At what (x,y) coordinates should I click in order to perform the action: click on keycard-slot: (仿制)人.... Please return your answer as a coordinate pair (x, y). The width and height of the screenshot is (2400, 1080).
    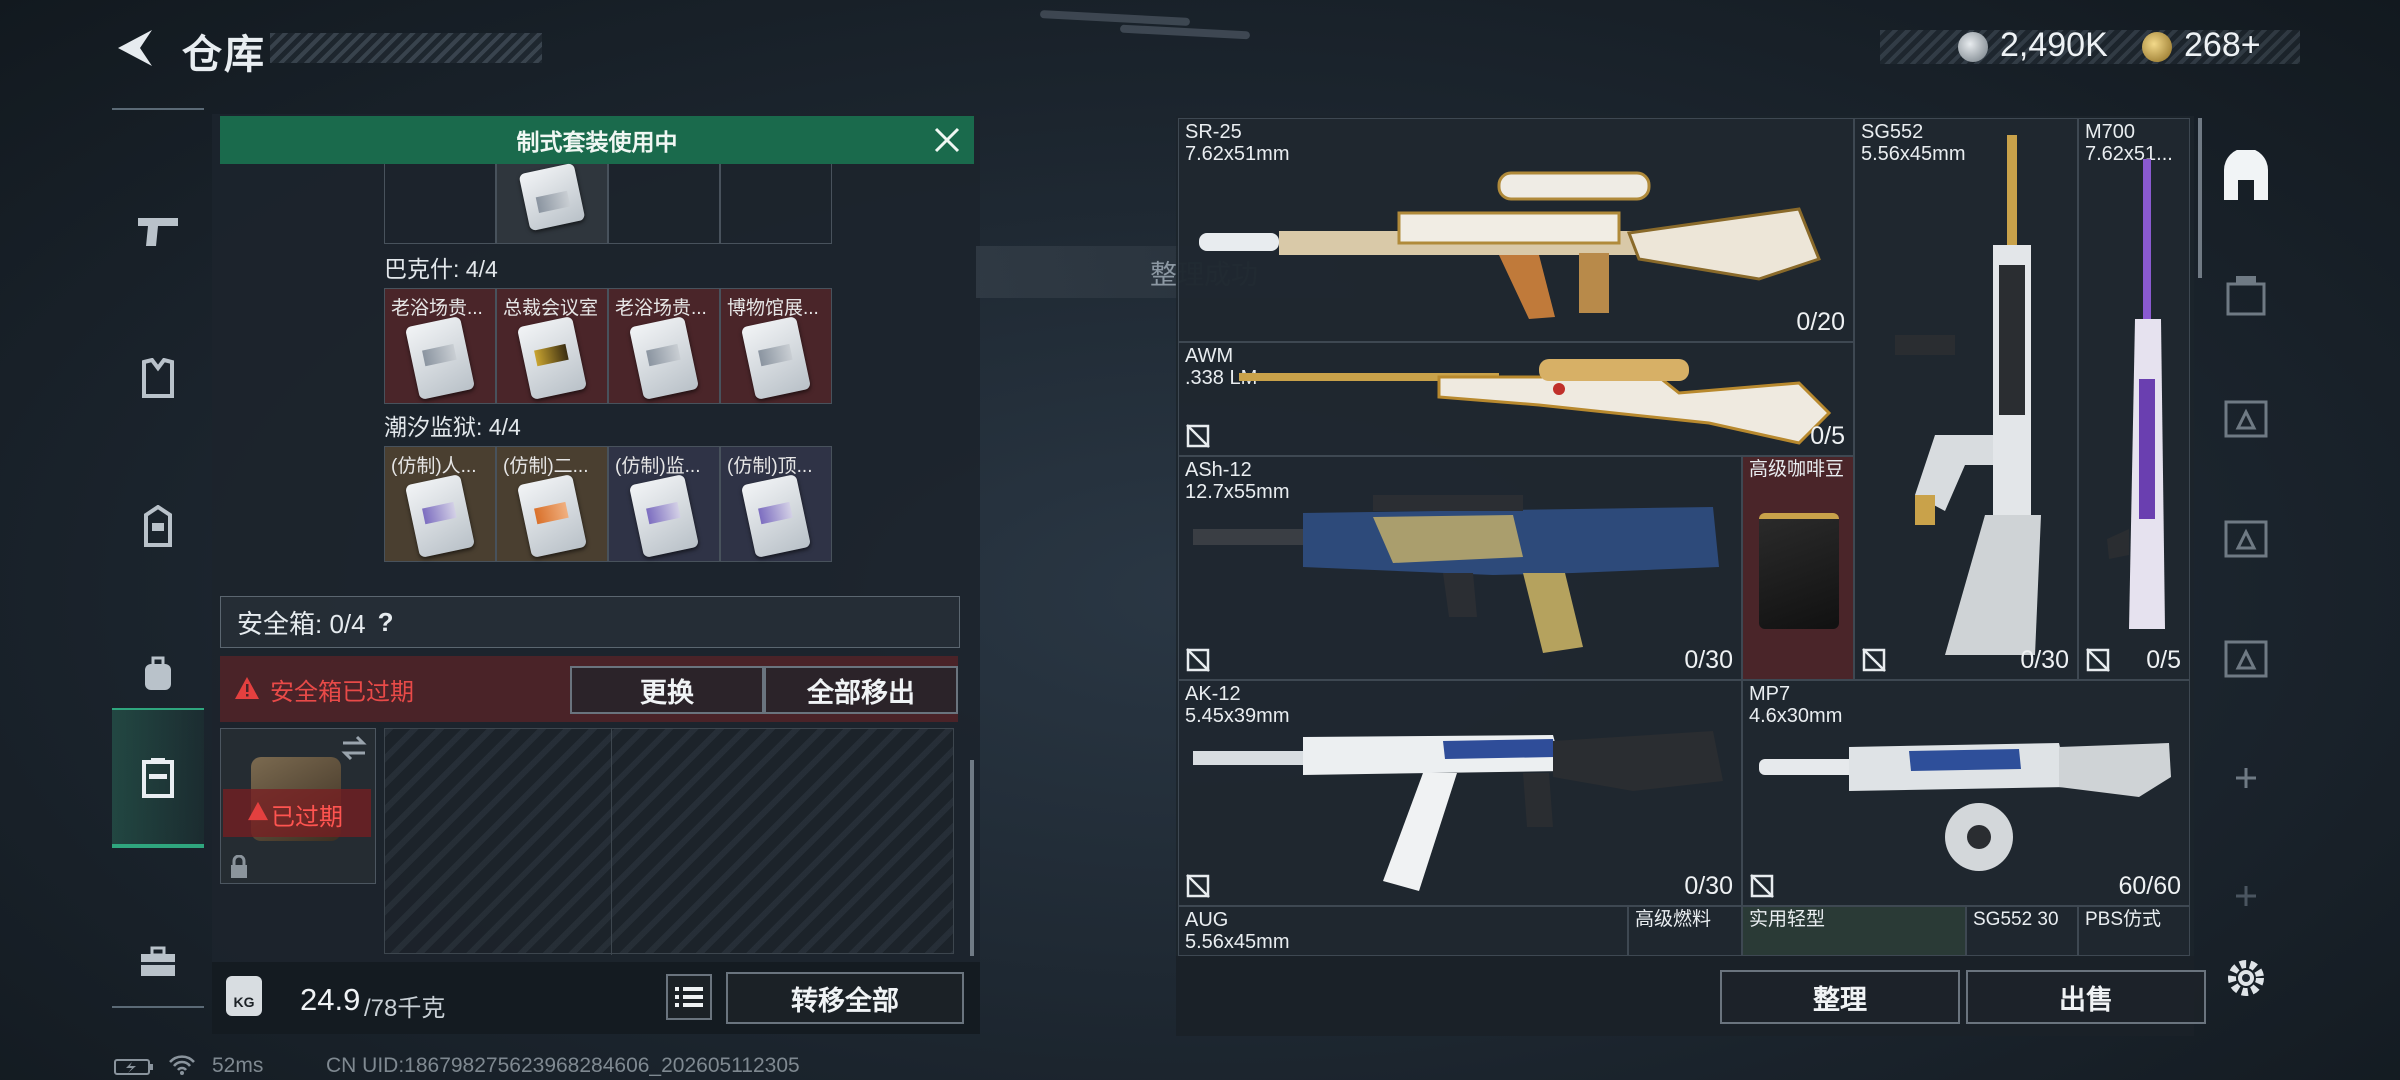
    Looking at the image, I should click on (440, 504).